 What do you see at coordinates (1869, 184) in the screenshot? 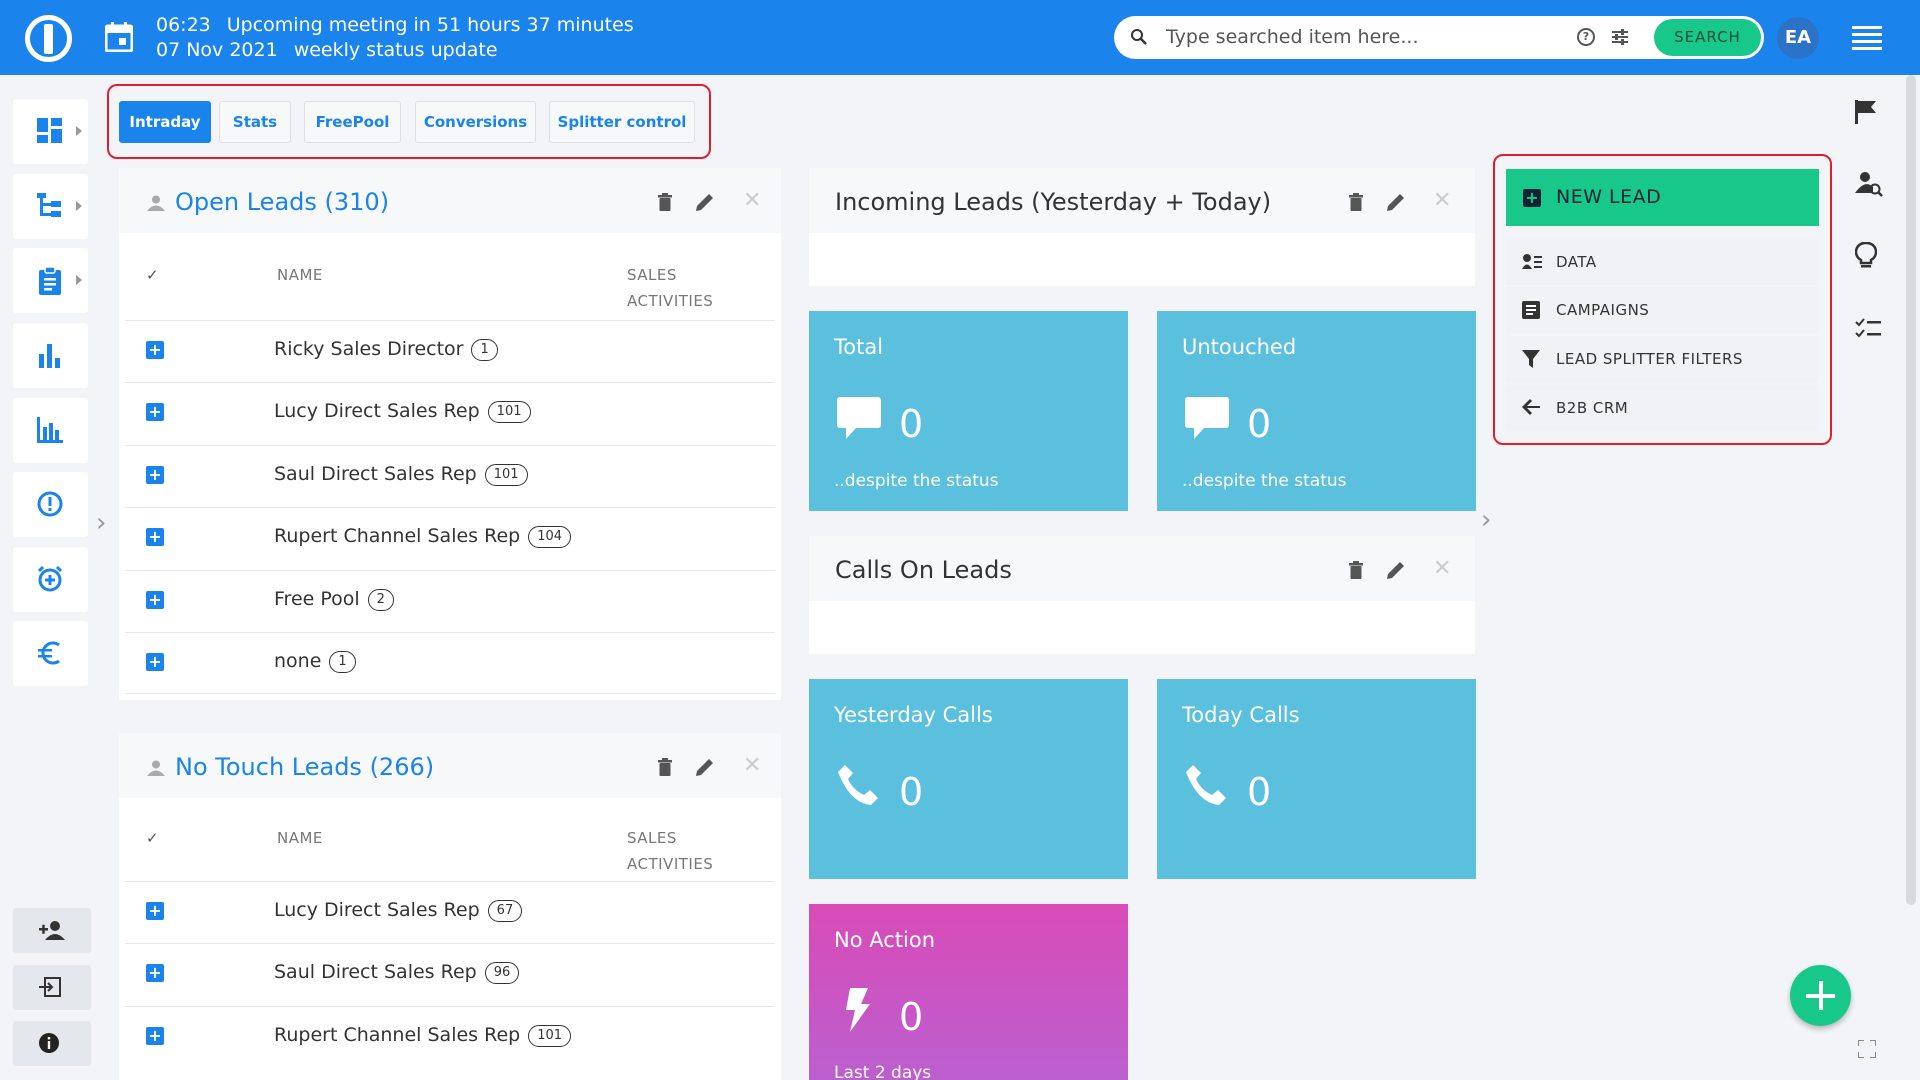
I see `user-search-icon` at bounding box center [1869, 184].